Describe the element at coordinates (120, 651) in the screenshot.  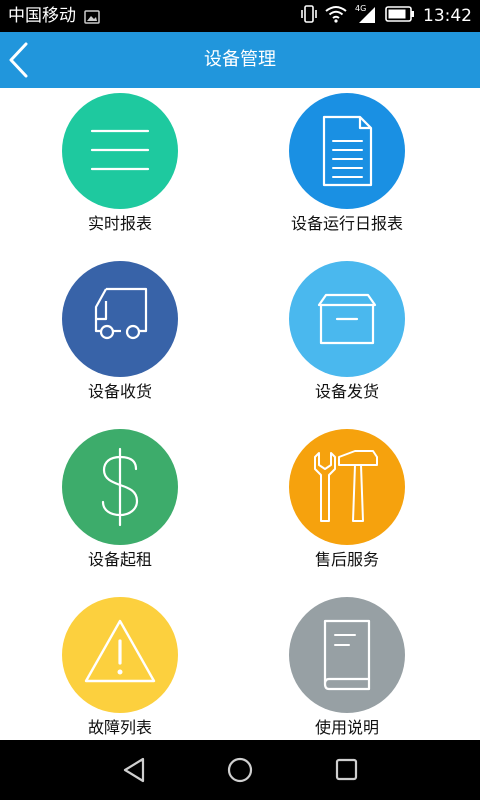
I see `warning-icon` at that location.